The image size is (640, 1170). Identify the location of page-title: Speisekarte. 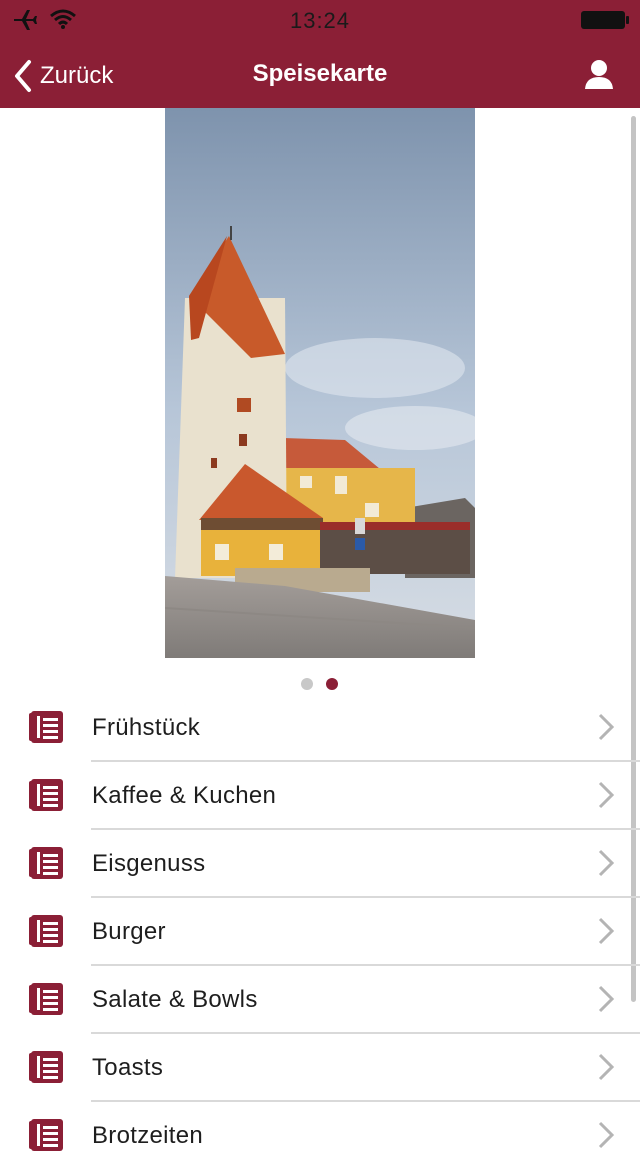
(320, 73).